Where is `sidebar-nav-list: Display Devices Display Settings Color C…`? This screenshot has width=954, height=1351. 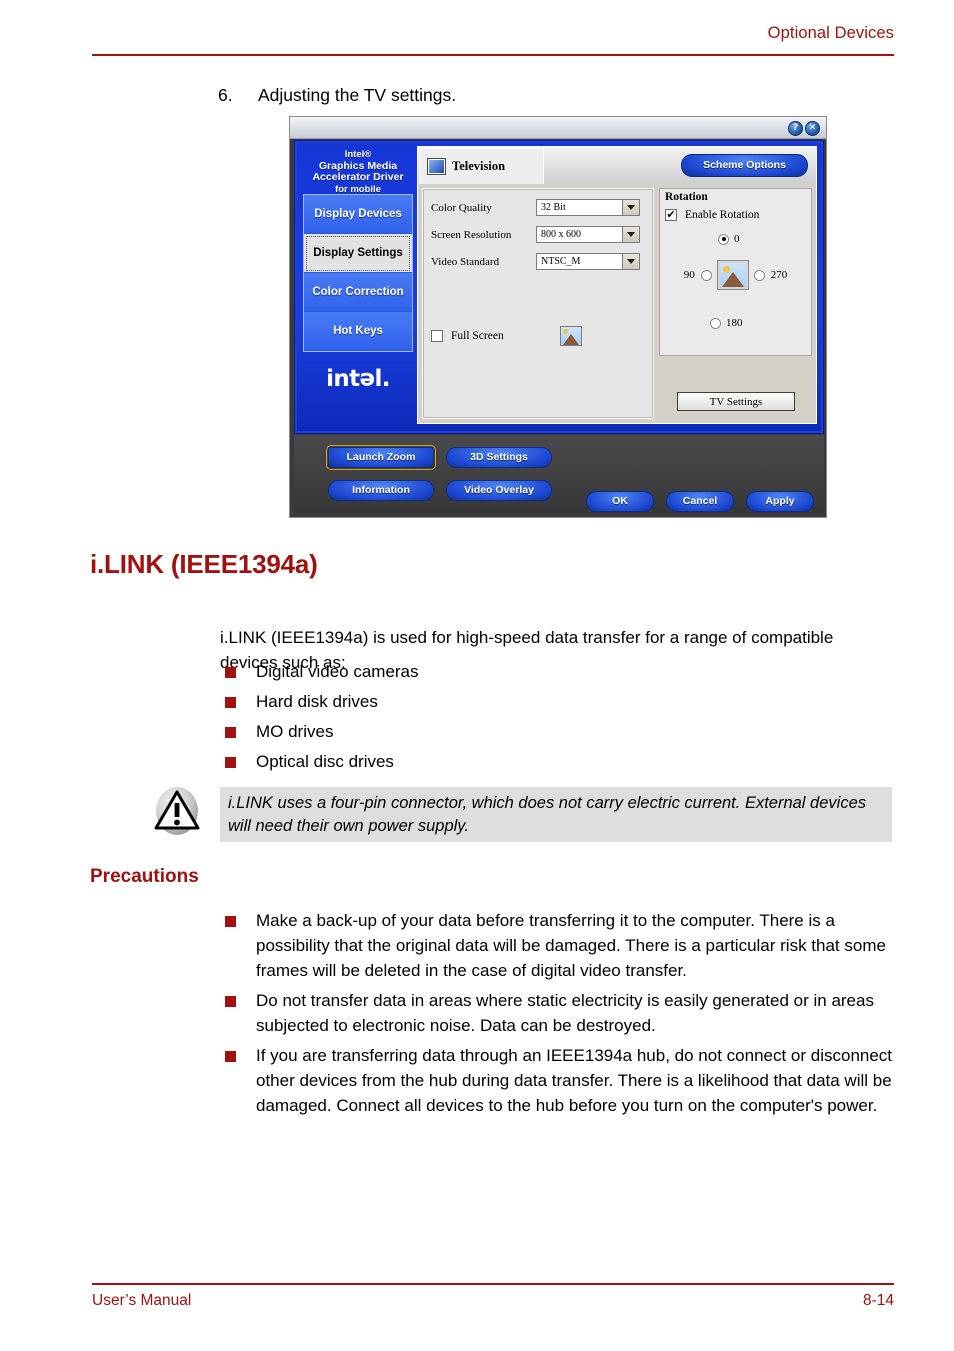
sidebar-nav-list: Display Devices Display Settings Color C… is located at coordinates (358, 273).